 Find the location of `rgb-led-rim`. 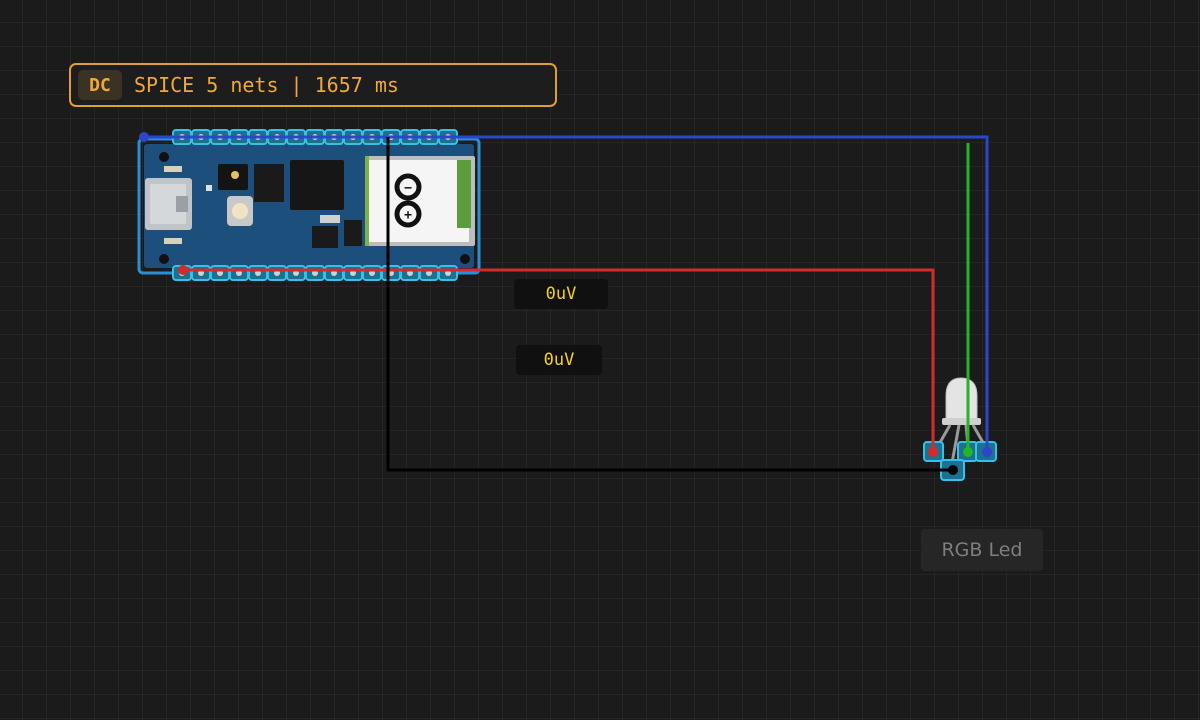

rgb-led-rim is located at coordinates (961, 421).